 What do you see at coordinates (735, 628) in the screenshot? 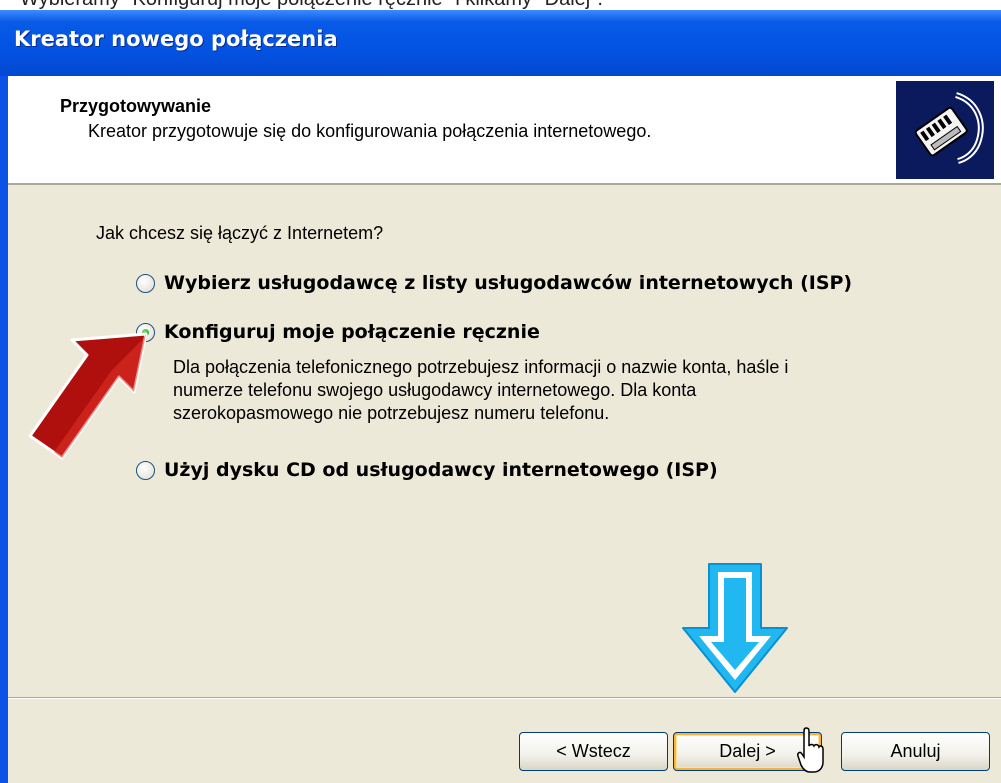
I see `blue-arrow-icon` at bounding box center [735, 628].